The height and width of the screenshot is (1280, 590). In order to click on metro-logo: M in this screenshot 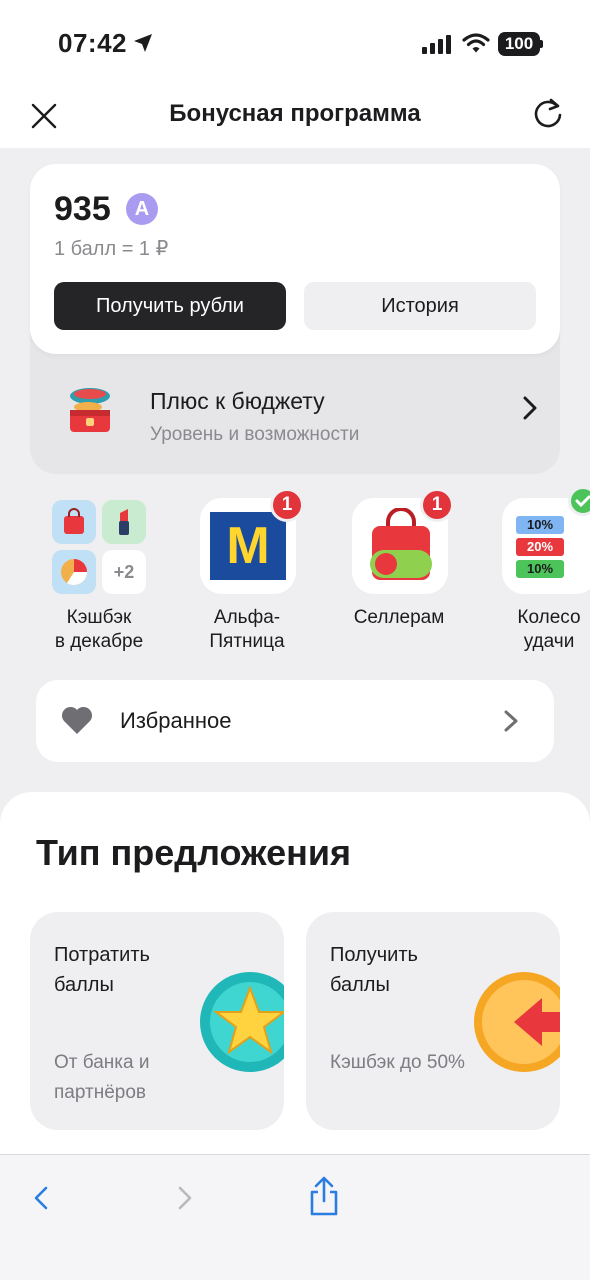, I will do `click(248, 546)`.